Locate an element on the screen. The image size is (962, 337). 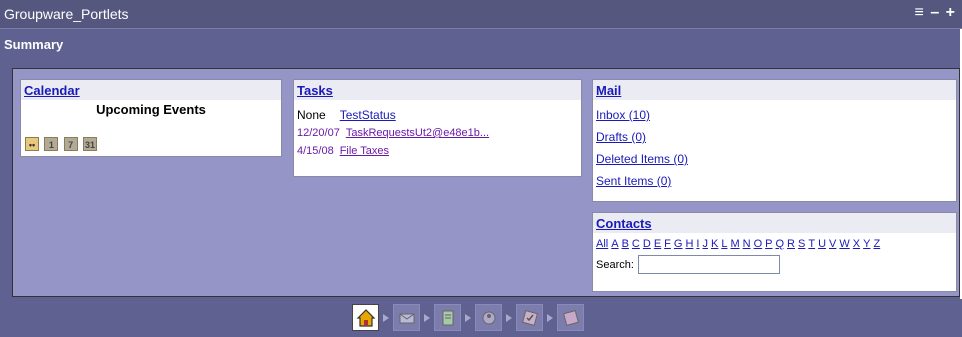
seven-day-icon: 7 is located at coordinates (70, 144).